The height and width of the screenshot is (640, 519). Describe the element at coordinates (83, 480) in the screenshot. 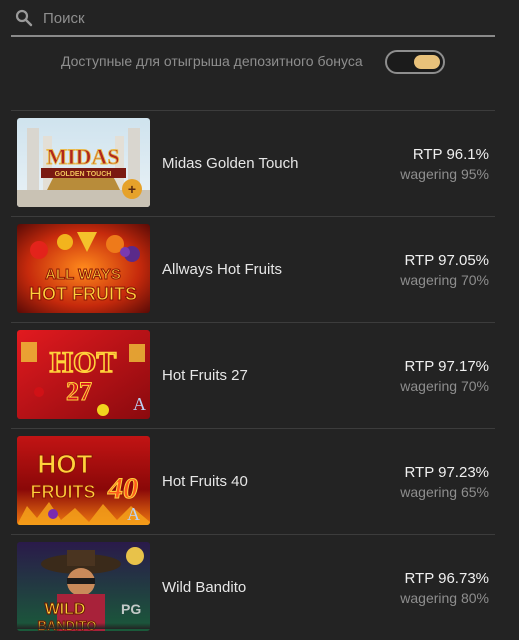

I see `game-thumbnail-hot-fruits-40: HOT FRUITS 40 A` at that location.